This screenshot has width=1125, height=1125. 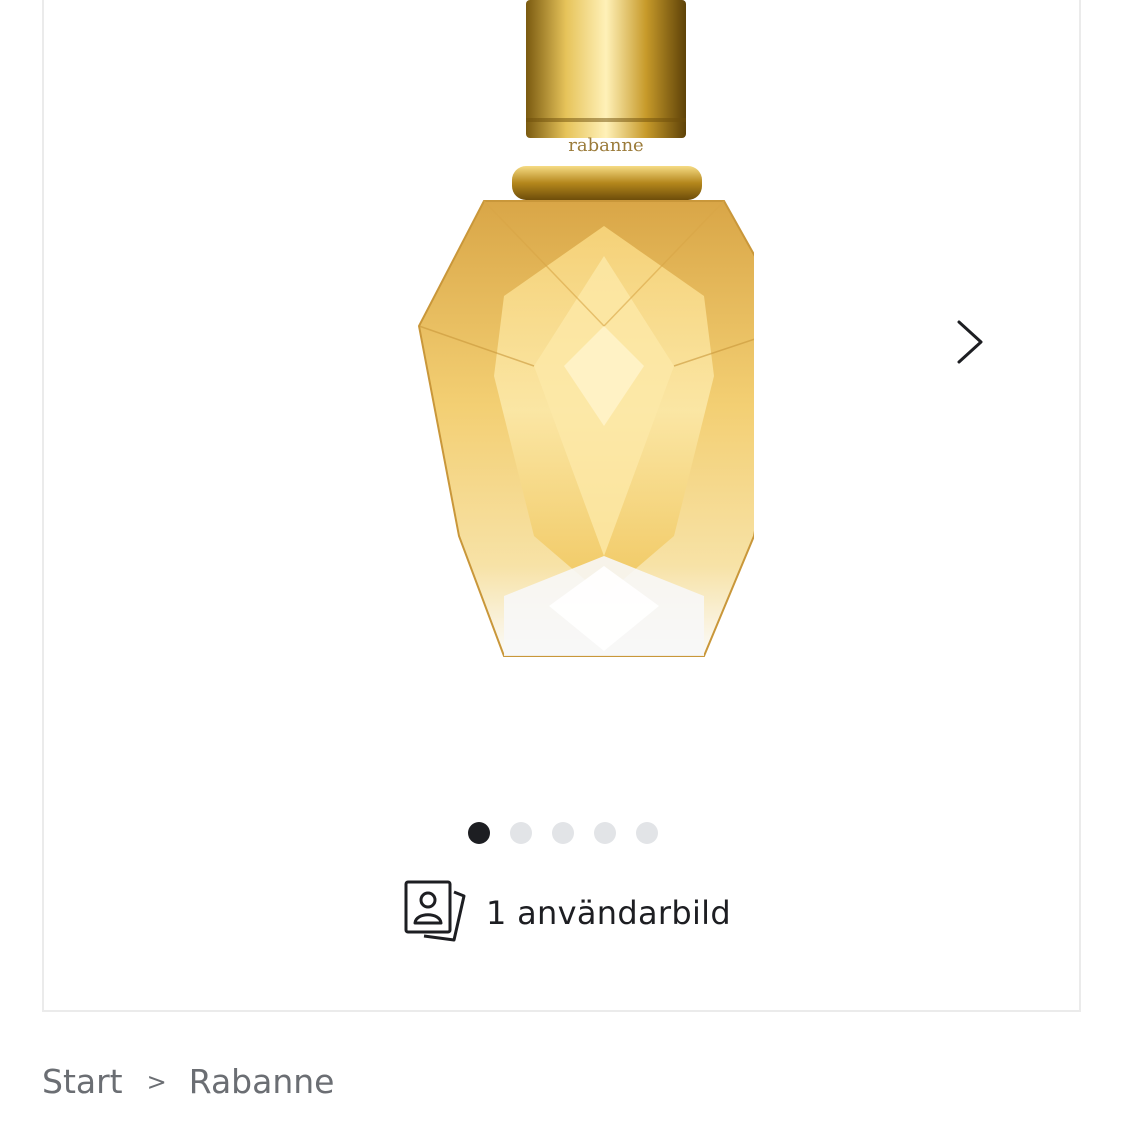 What do you see at coordinates (188, 1081) in the screenshot?
I see `breadcrumb: Start > Rabanne` at bounding box center [188, 1081].